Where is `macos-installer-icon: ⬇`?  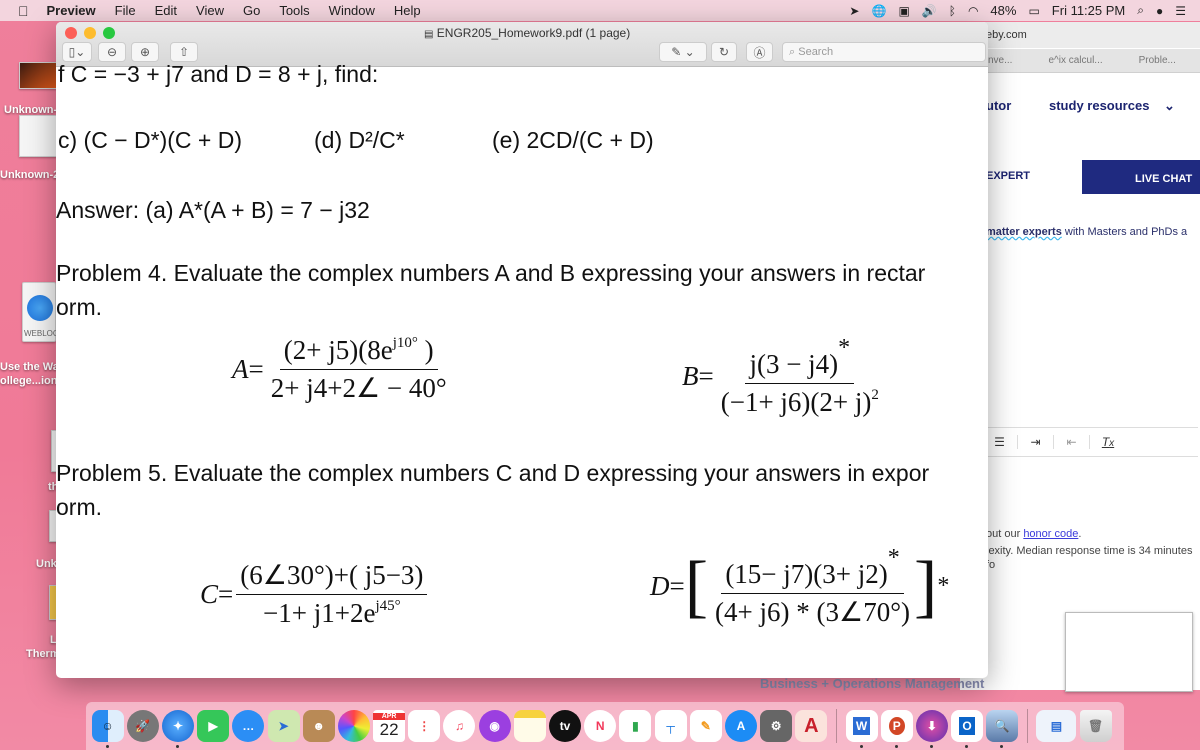
macos-installer-icon: ⬇ is located at coordinates (931, 729).